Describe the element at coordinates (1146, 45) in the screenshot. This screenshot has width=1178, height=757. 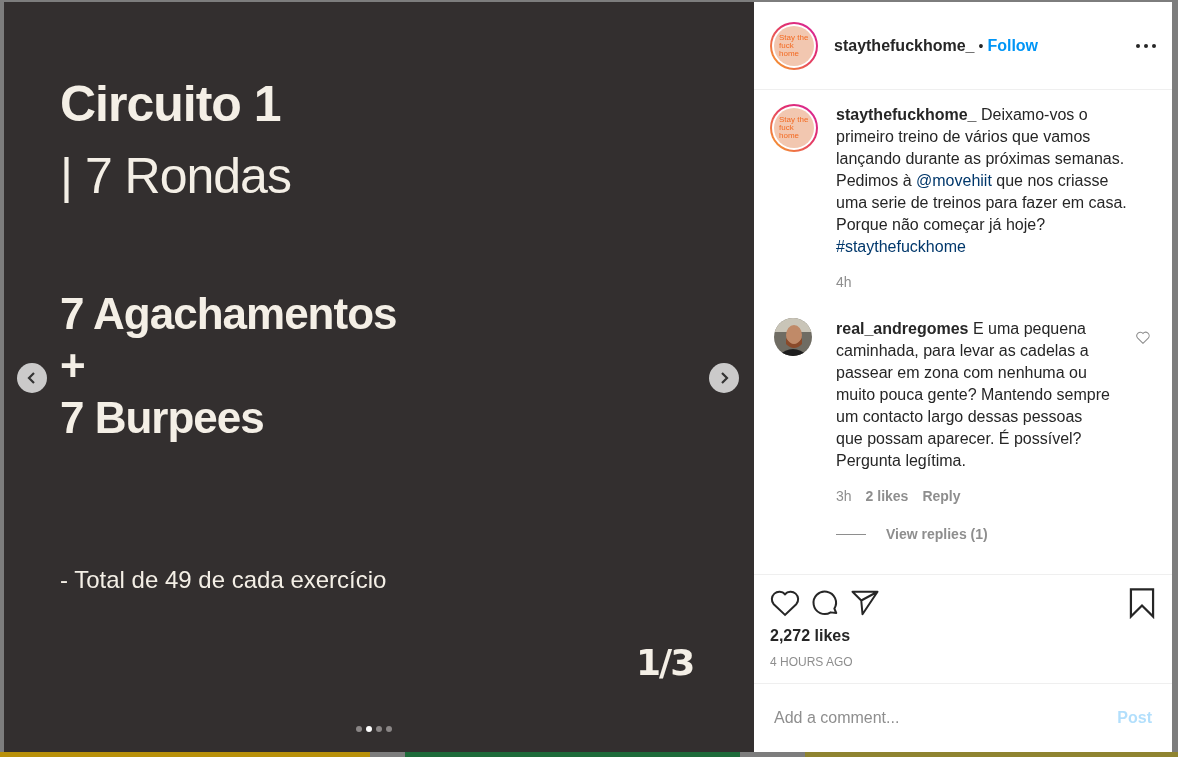
I see `more-options-icon` at that location.